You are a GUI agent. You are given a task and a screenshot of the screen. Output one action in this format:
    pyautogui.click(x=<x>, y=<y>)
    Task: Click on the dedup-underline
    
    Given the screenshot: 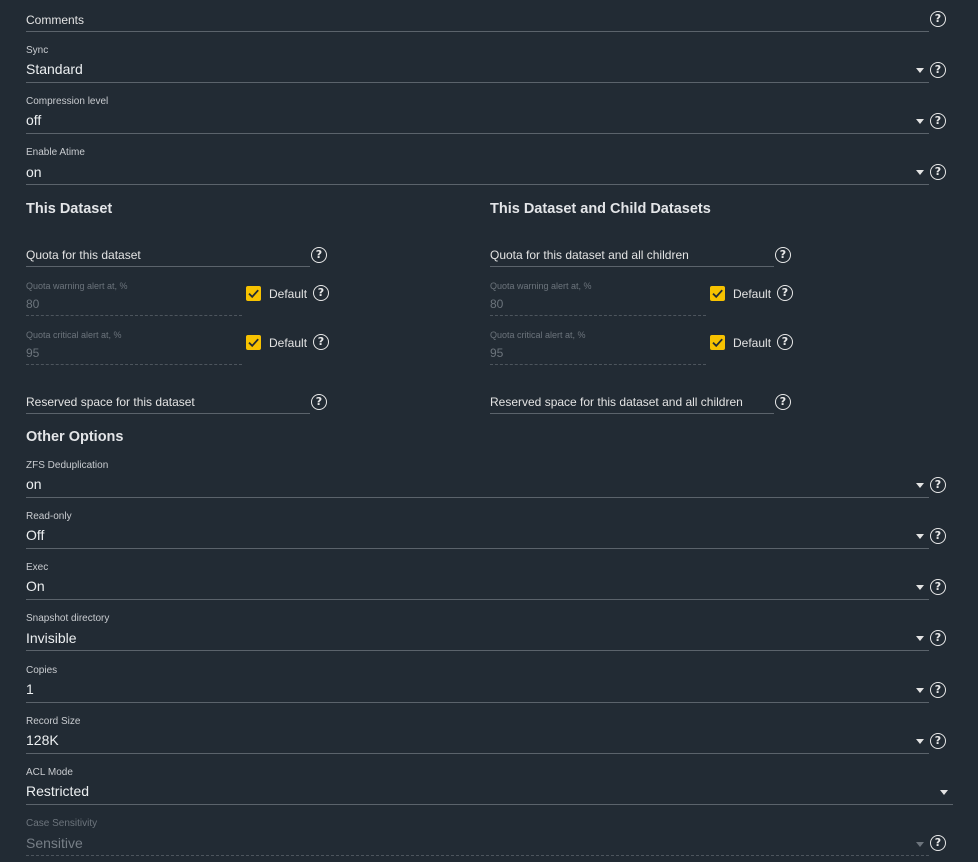 What is the action you would take?
    pyautogui.click(x=477, y=497)
    